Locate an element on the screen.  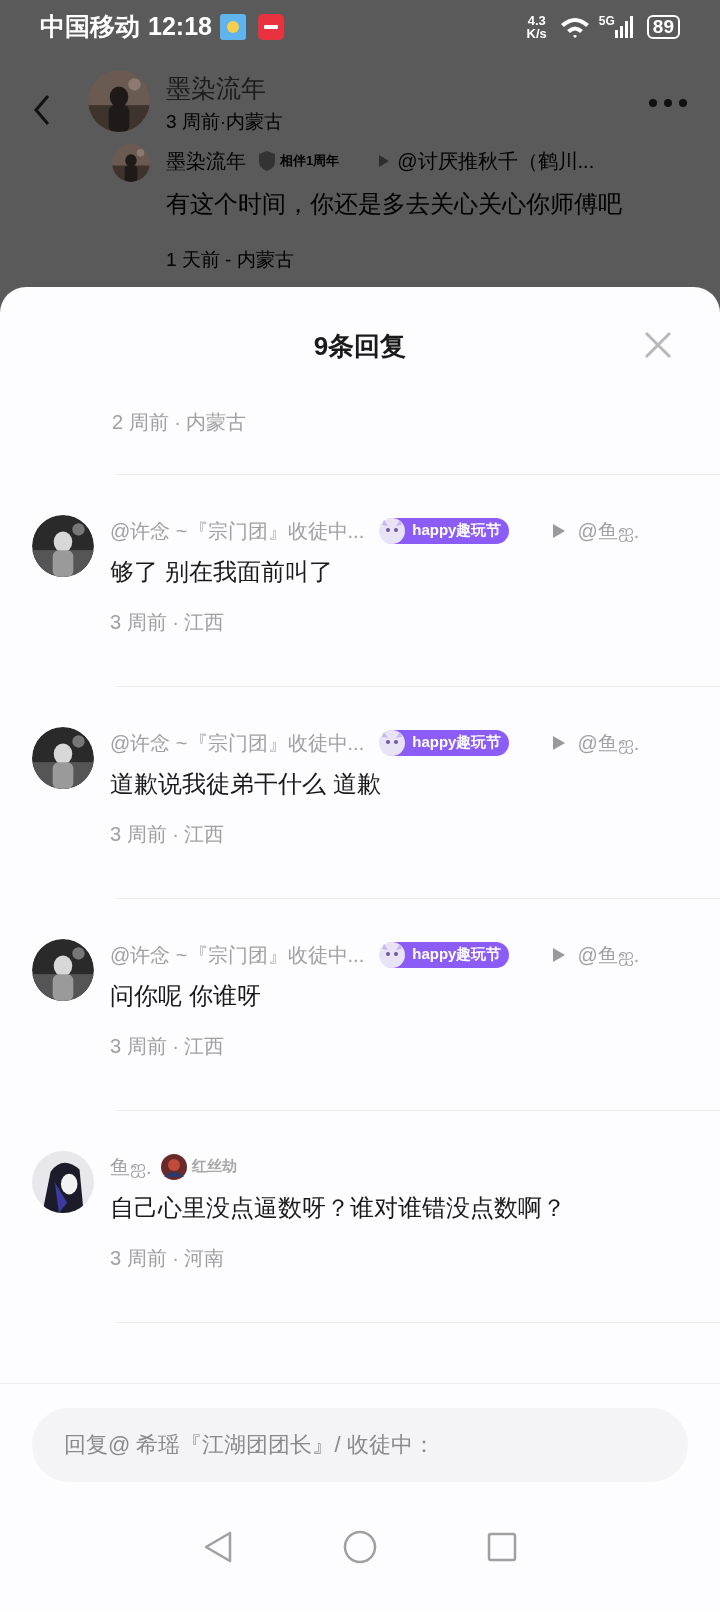
reply-input: 回复@ 希瑶『江湖团团长』/ 收徒中： is located at coordinates (360, 1445).